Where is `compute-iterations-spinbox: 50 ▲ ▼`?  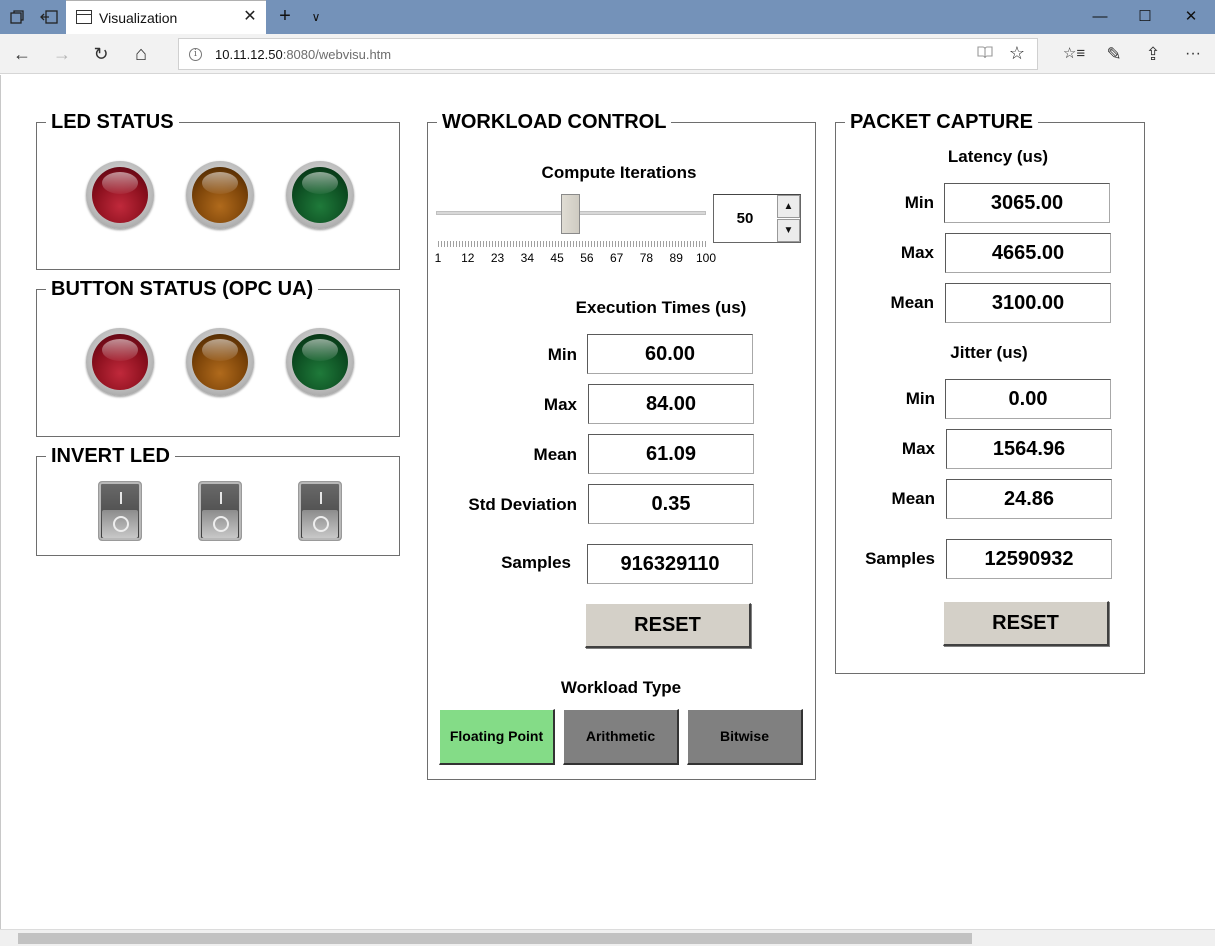 compute-iterations-spinbox: 50 ▲ ▼ is located at coordinates (757, 218).